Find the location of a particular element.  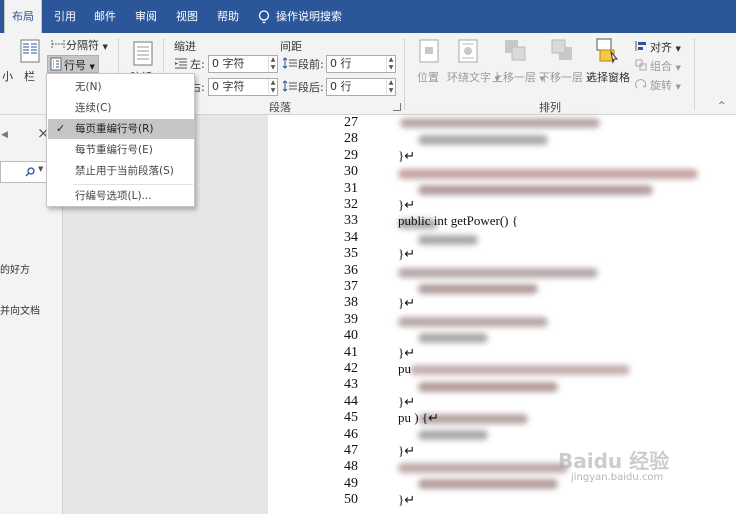

line-numbers-label: 行号 ▼ is located at coordinates (79, 65).